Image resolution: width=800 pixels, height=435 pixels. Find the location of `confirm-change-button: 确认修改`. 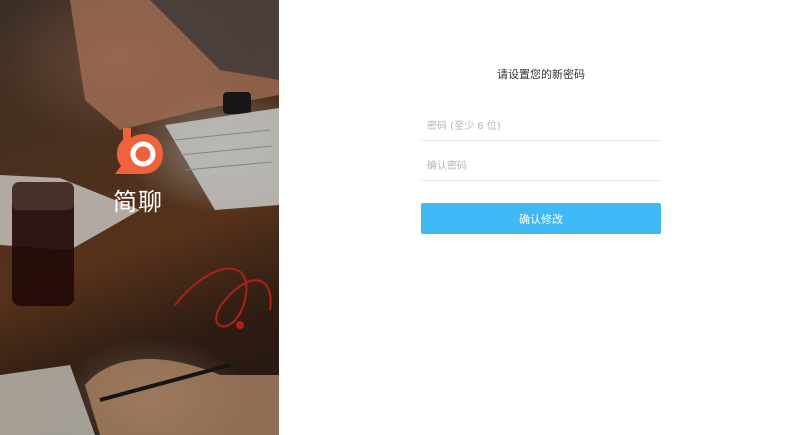

confirm-change-button: 确认修改 is located at coordinates (541, 218).